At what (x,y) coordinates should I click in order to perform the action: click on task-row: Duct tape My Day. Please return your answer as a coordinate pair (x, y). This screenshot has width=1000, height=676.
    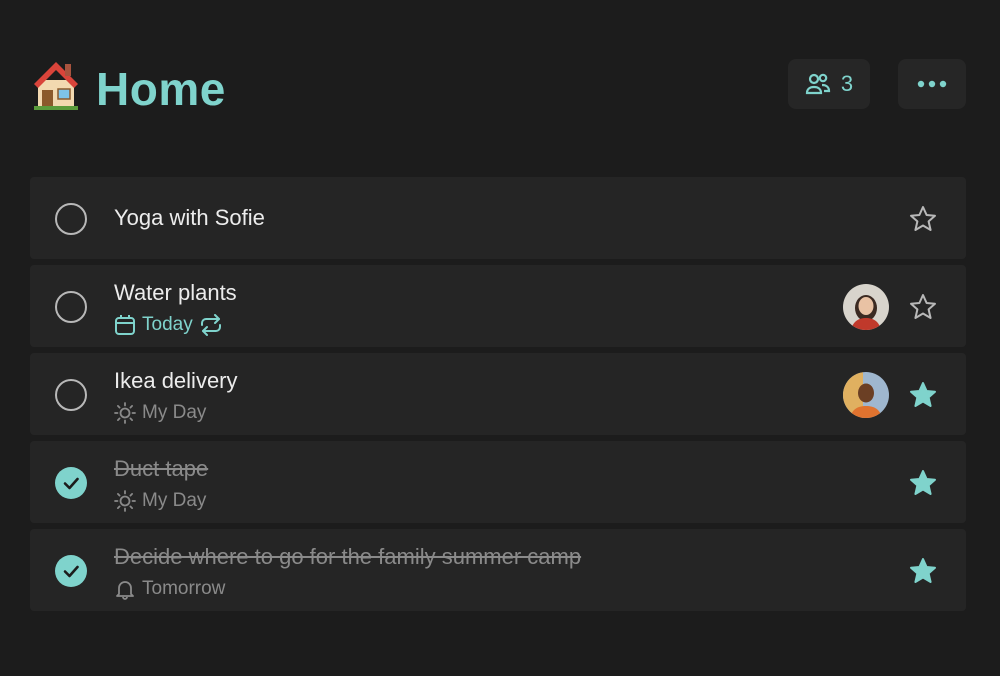
    Looking at the image, I should click on (498, 482).